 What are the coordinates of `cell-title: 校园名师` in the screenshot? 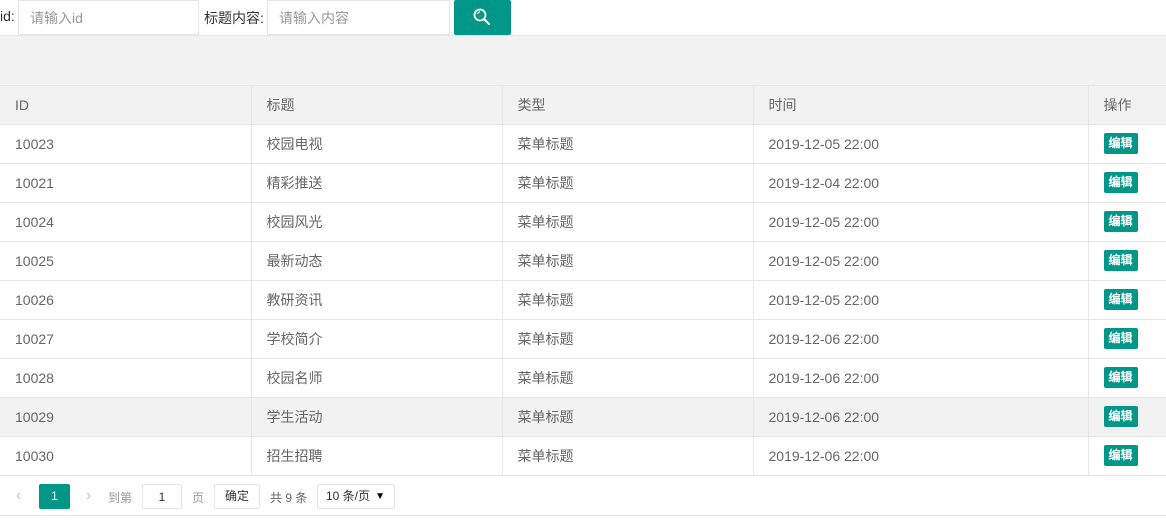 It's located at (377, 378).